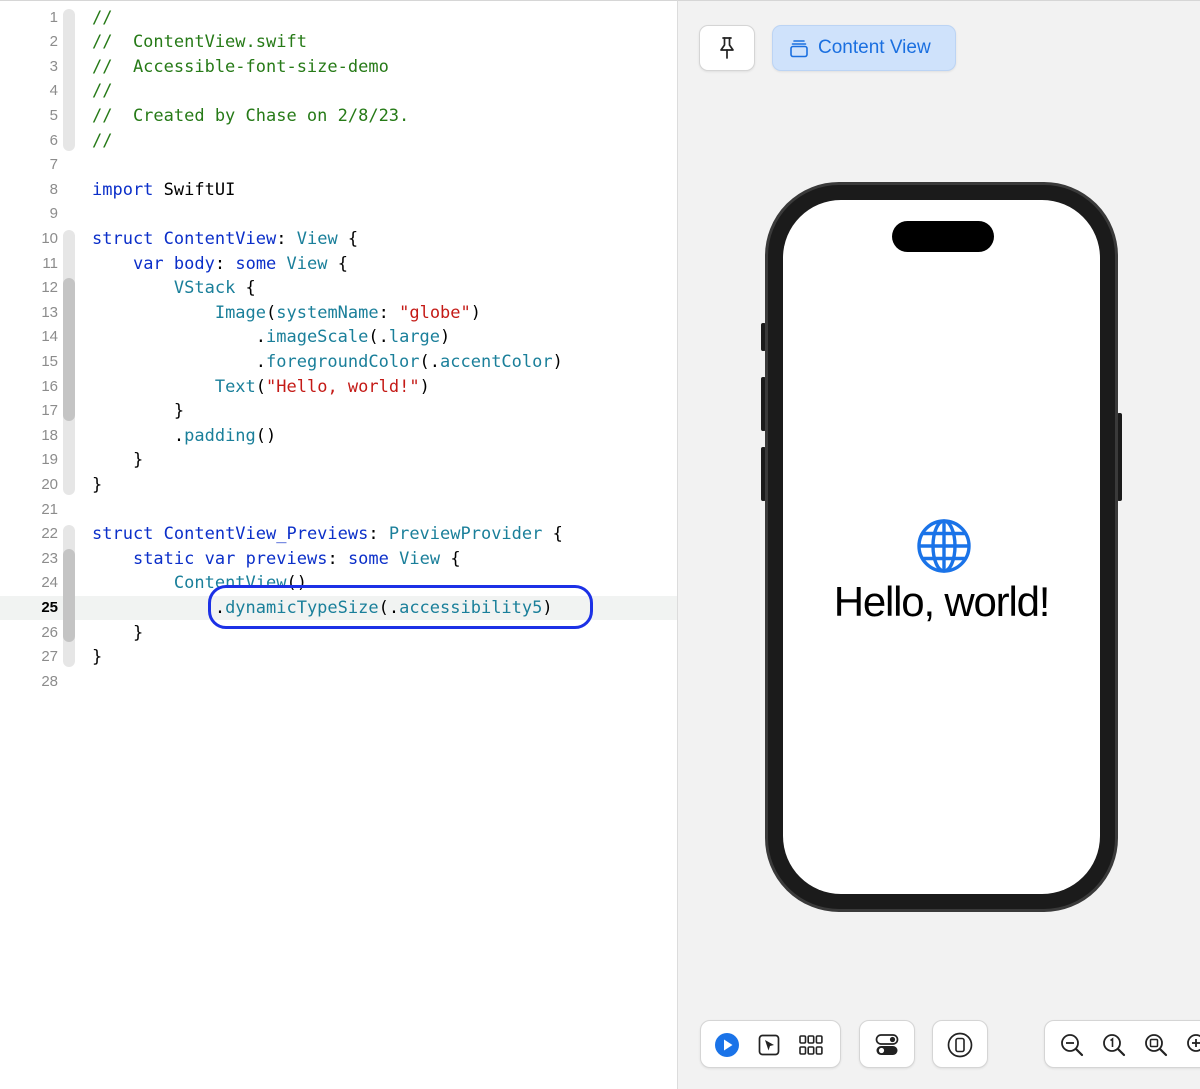 This screenshot has width=1200, height=1089. Describe the element at coordinates (400, 607) in the screenshot. I see `highlight-annotation` at that location.